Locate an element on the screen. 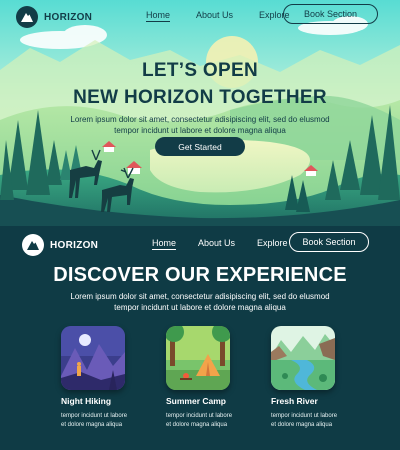  nav-links: Home About Us Explore is located at coordinates (231, 244).